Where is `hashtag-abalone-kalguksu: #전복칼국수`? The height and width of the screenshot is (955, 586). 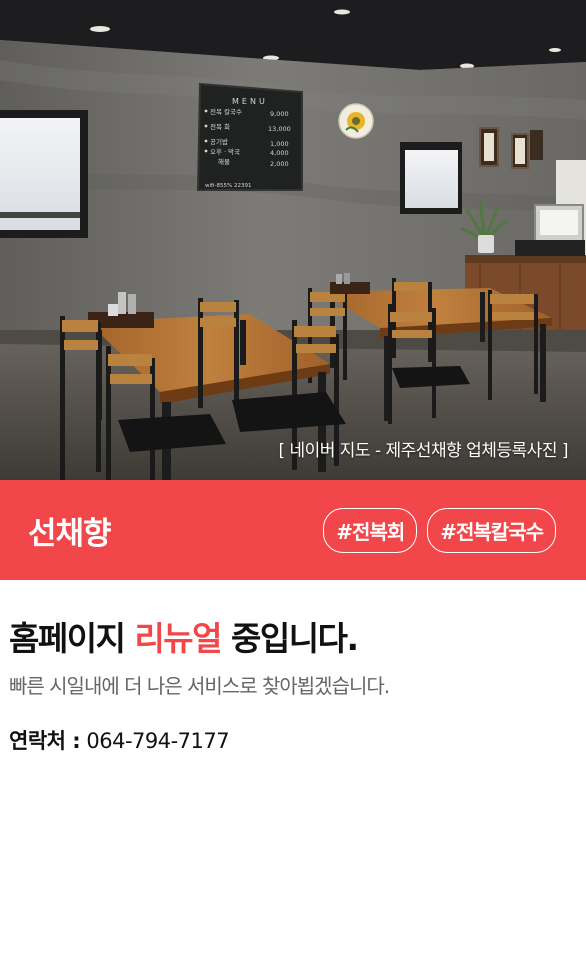 hashtag-abalone-kalguksu: #전복칼국수 is located at coordinates (491, 530).